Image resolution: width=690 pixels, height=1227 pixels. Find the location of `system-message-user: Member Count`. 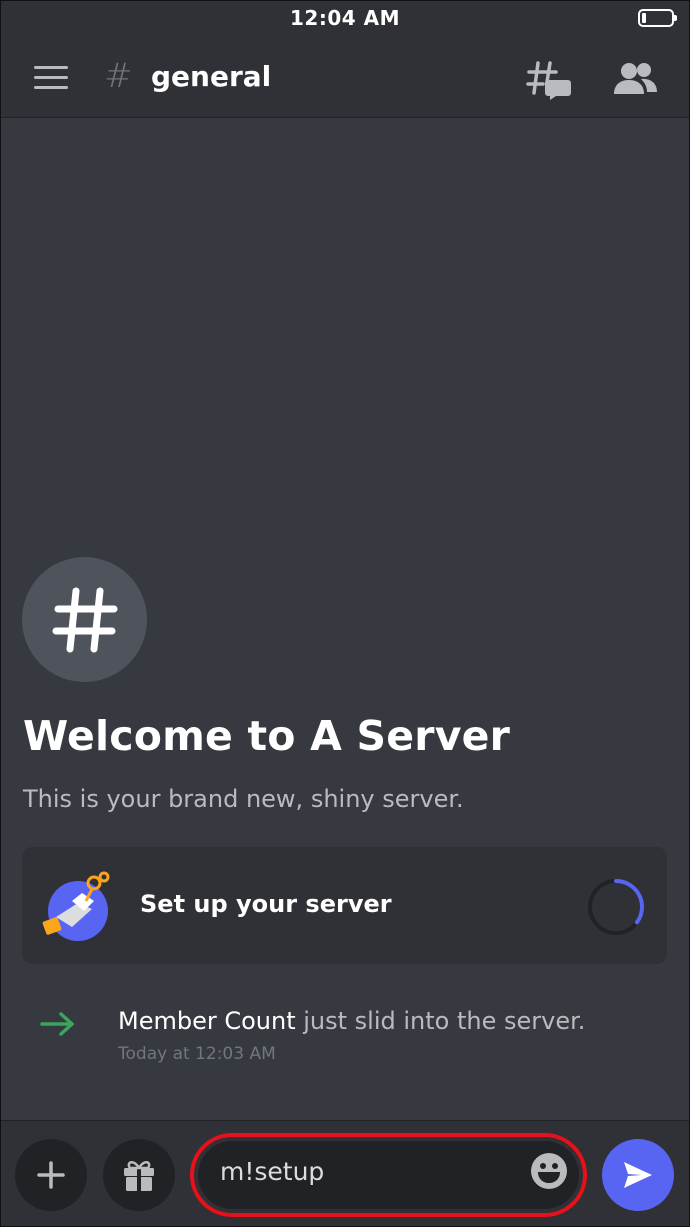

system-message-user: Member Count is located at coordinates (207, 1021).